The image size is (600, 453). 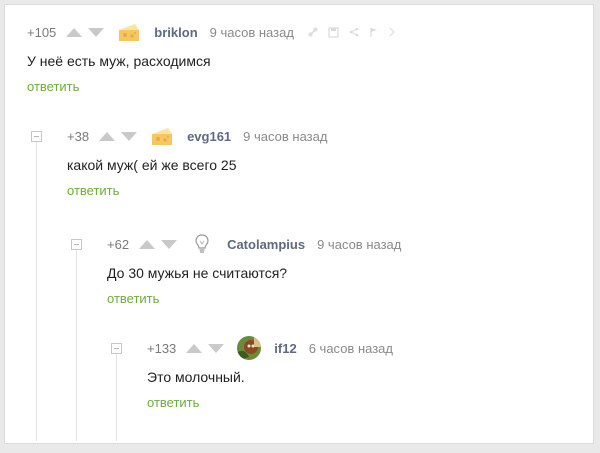 I want to click on comment-header: +62 Catolampius 9 часов назад, so click(x=254, y=244).